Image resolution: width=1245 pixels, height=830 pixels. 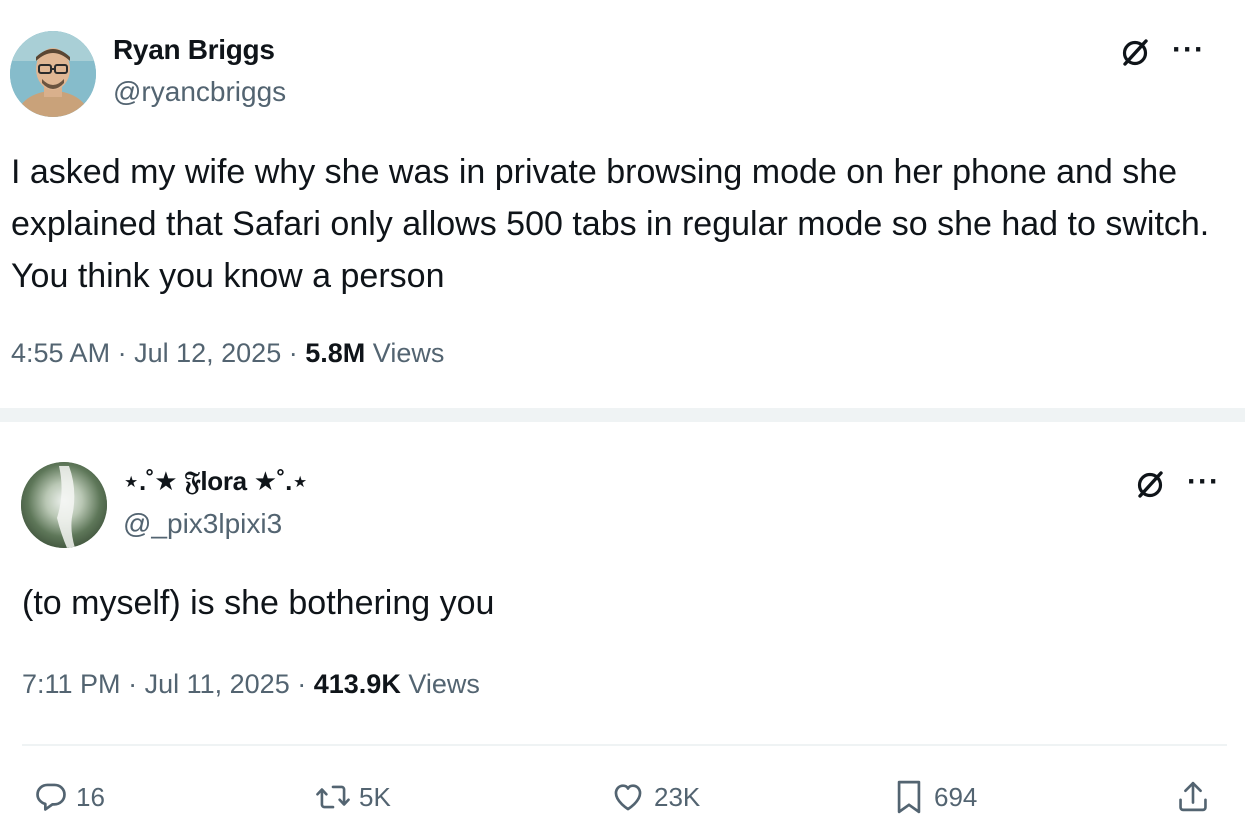 What do you see at coordinates (215, 482) in the screenshot?
I see `display-name: ⋆.˚★ 𝔉lora ★˚.⋆` at bounding box center [215, 482].